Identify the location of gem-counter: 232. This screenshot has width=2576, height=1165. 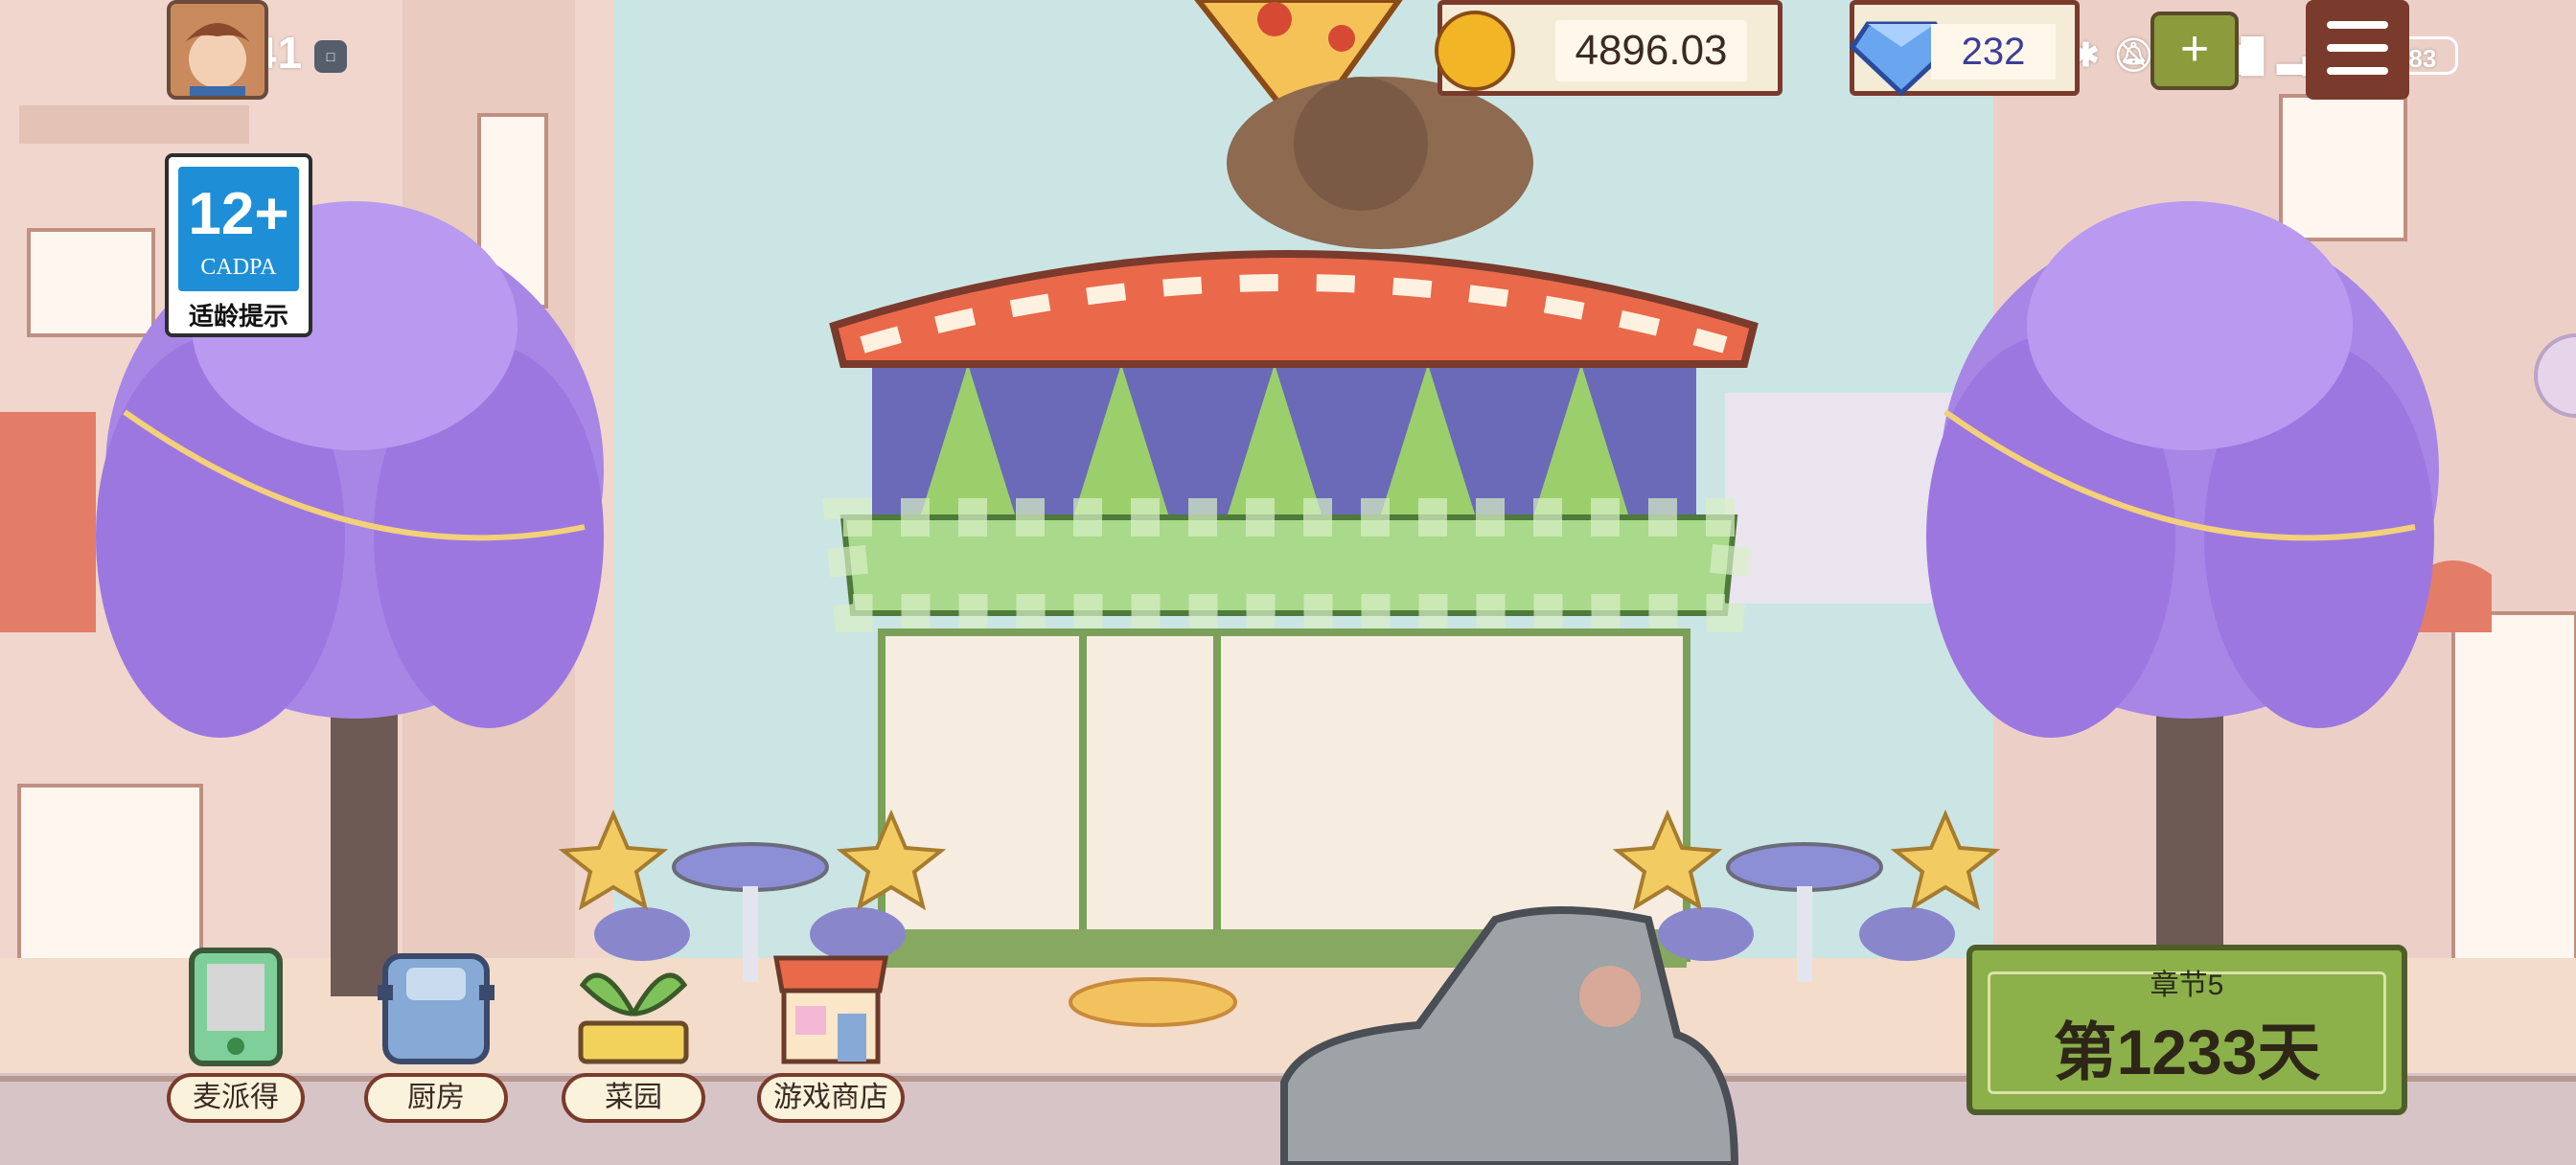
(1965, 49).